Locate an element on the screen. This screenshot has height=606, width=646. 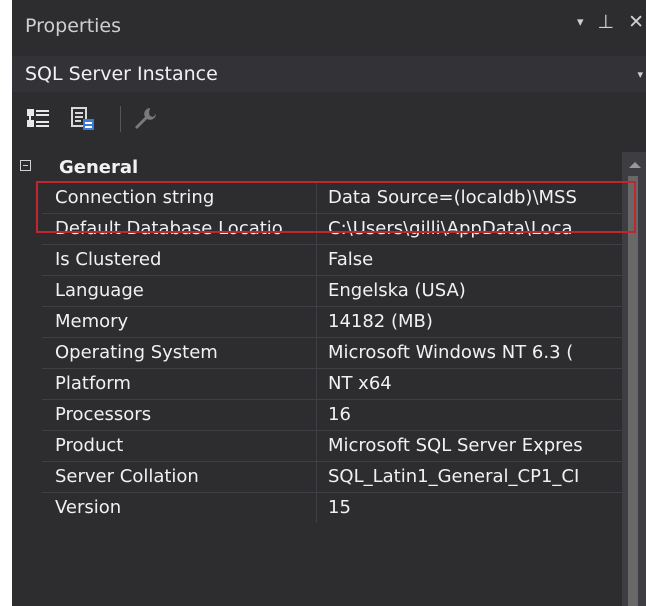
object-selector-dropdown: SQL Server Instance ▾ is located at coordinates (329, 74).